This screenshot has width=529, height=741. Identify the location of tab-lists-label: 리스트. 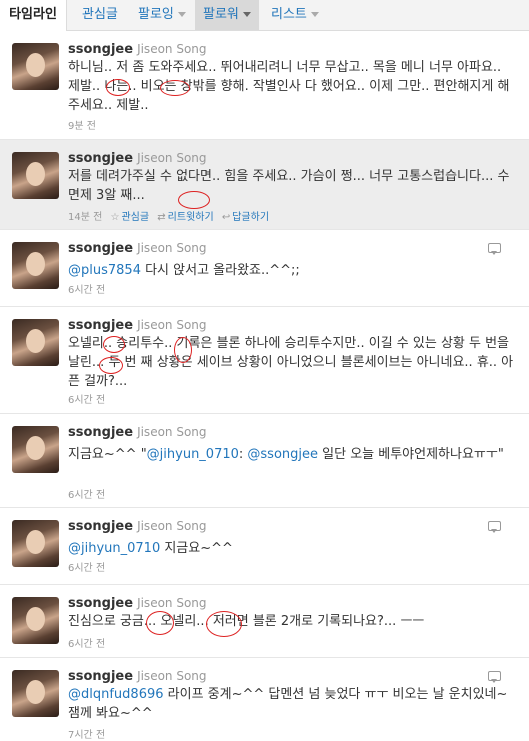
(289, 14).